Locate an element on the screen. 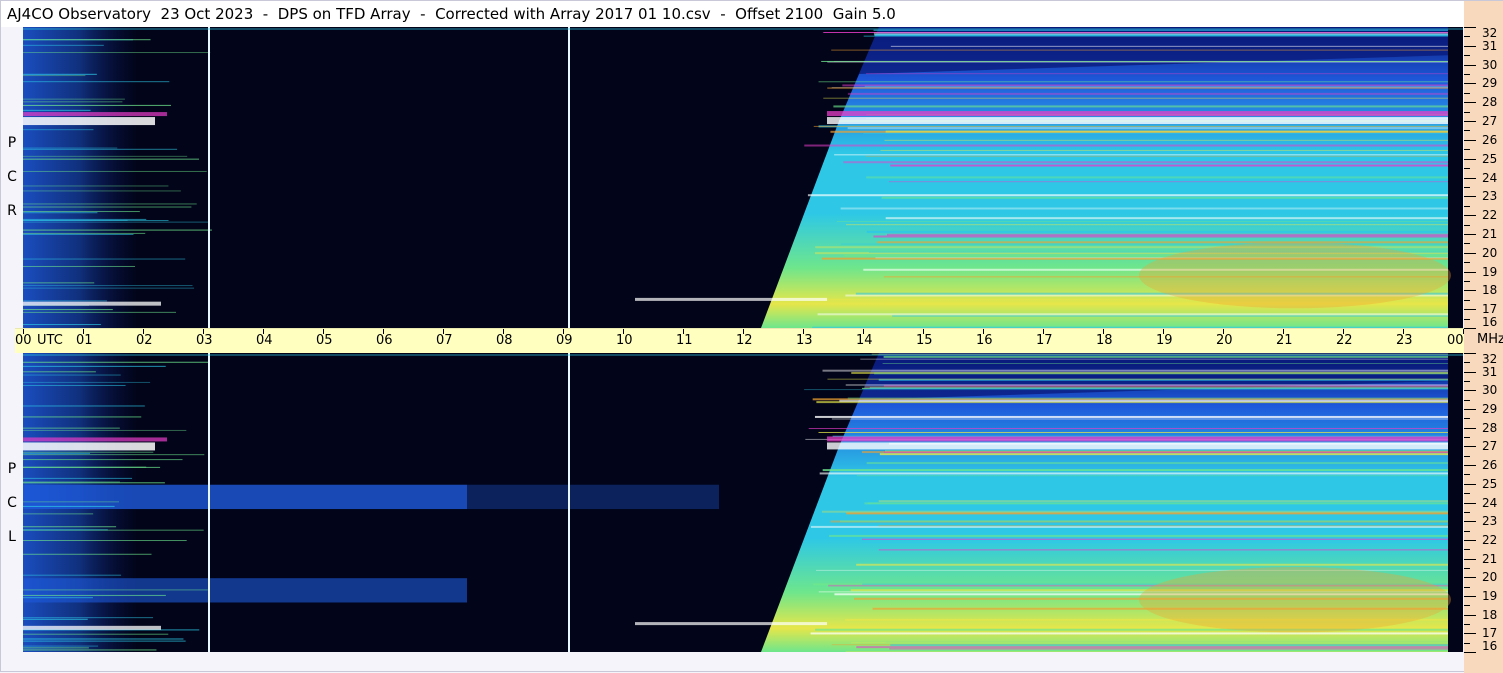 The image size is (1503, 673). band-27-night-edge is located at coordinates (95, 439).